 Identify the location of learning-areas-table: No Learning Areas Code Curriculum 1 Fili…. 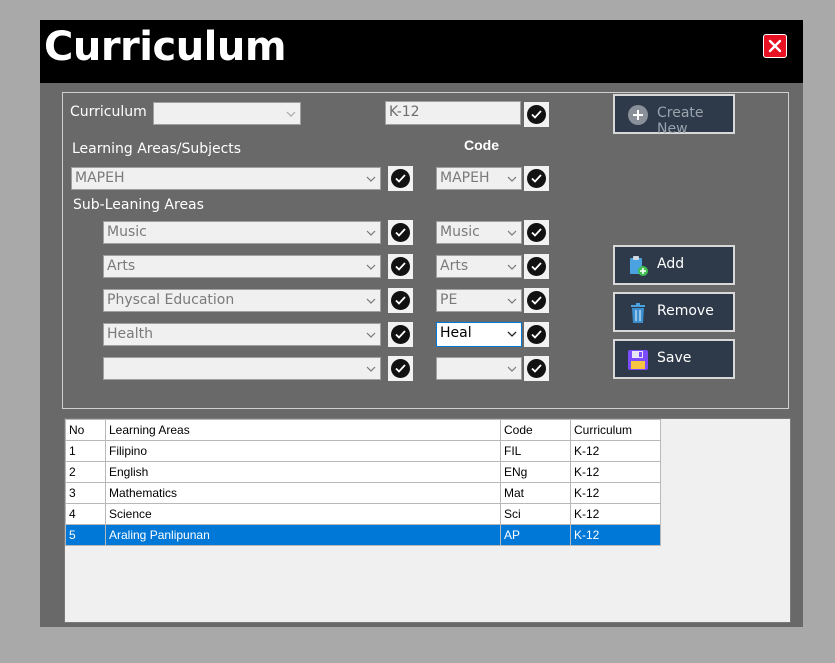
(363, 482).